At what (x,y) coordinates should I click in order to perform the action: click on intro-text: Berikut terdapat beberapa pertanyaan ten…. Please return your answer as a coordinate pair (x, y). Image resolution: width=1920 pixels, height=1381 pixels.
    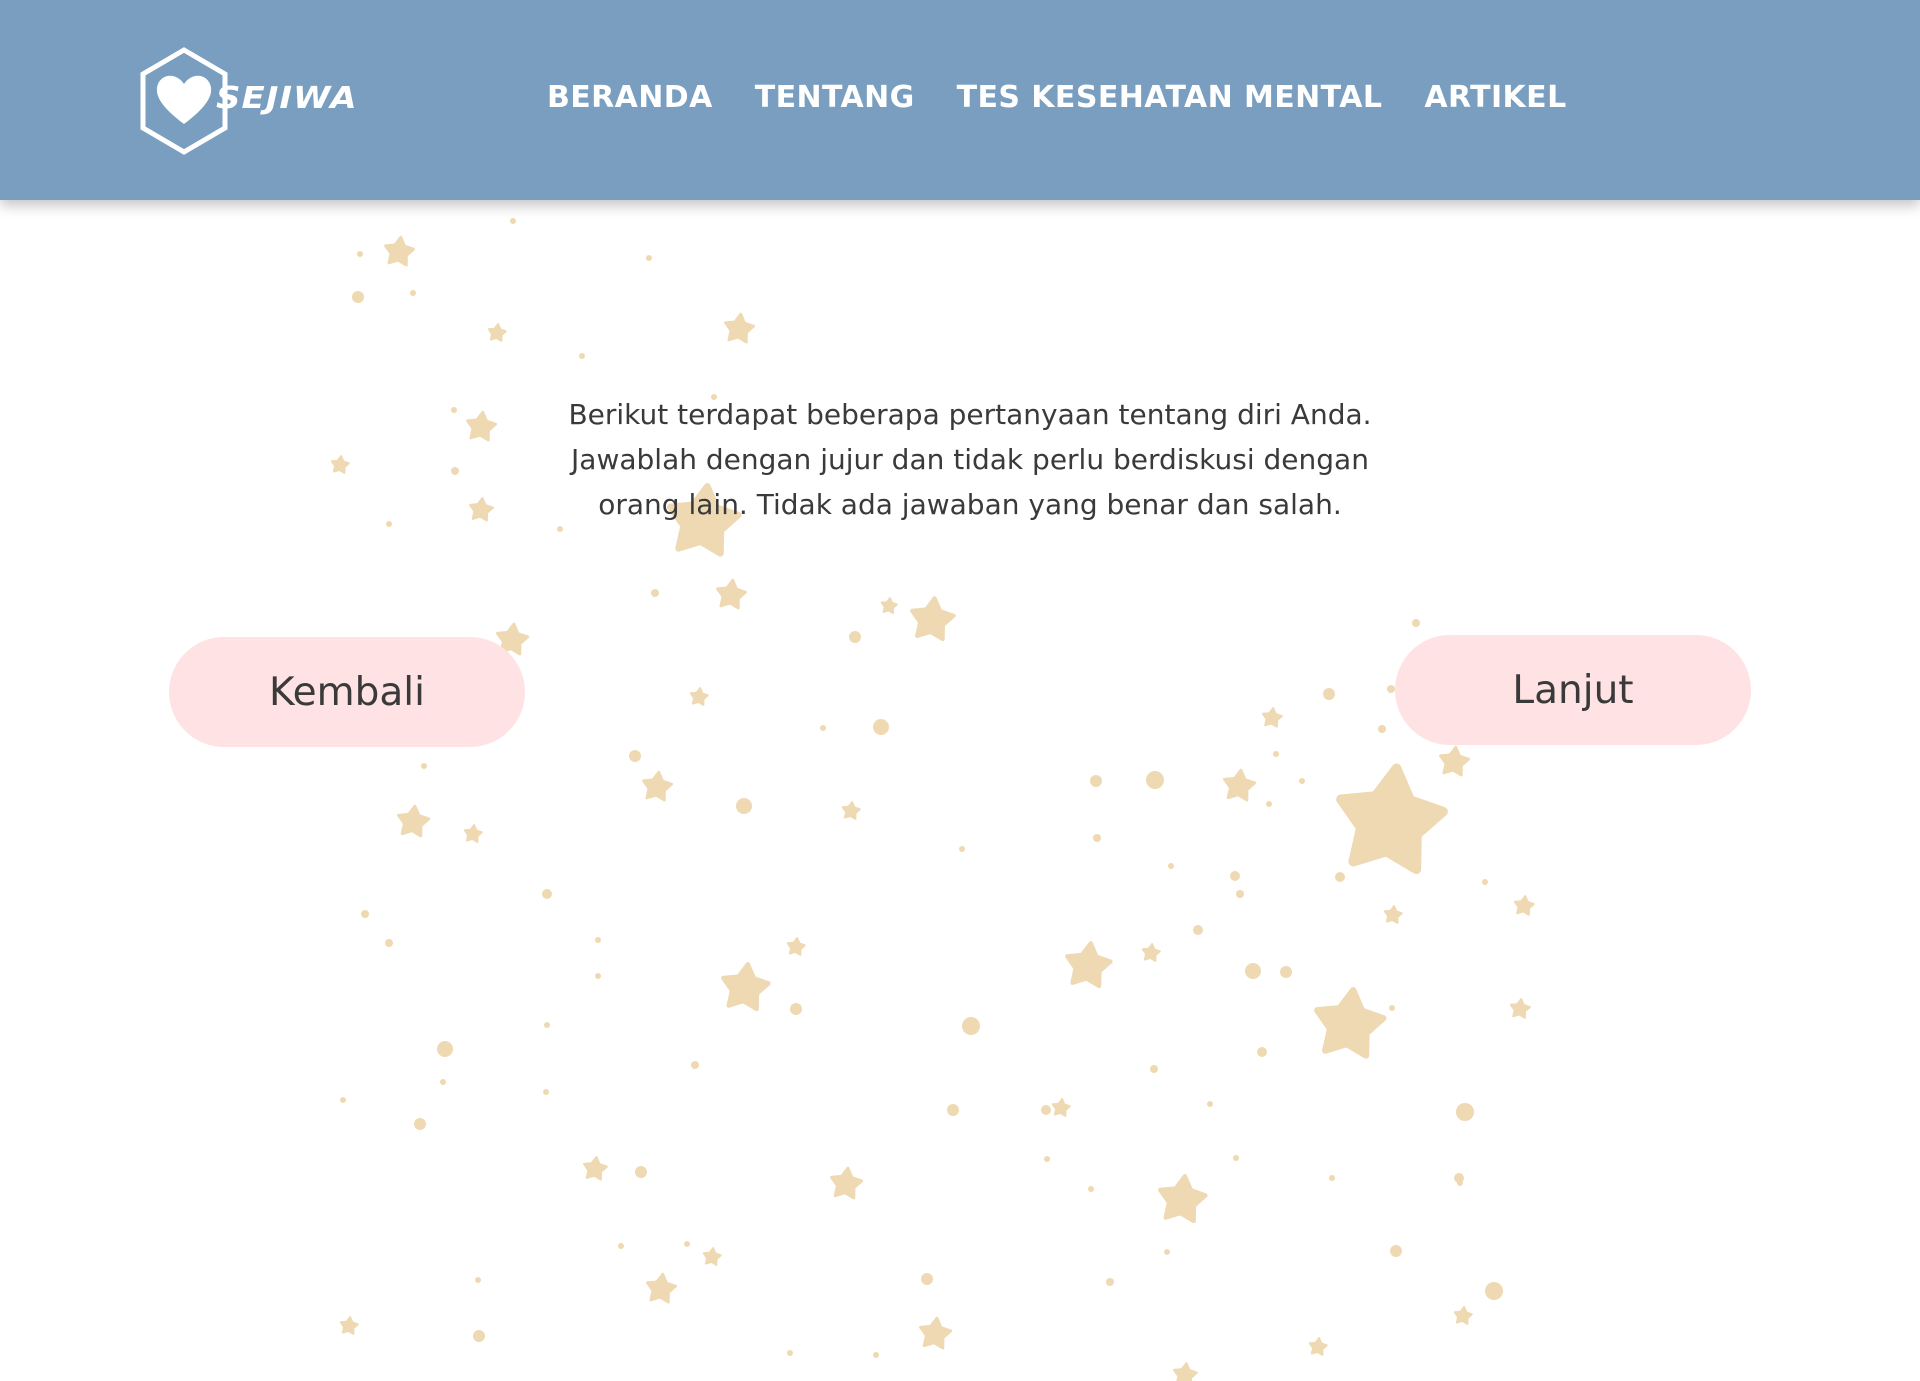
    Looking at the image, I should click on (970, 459).